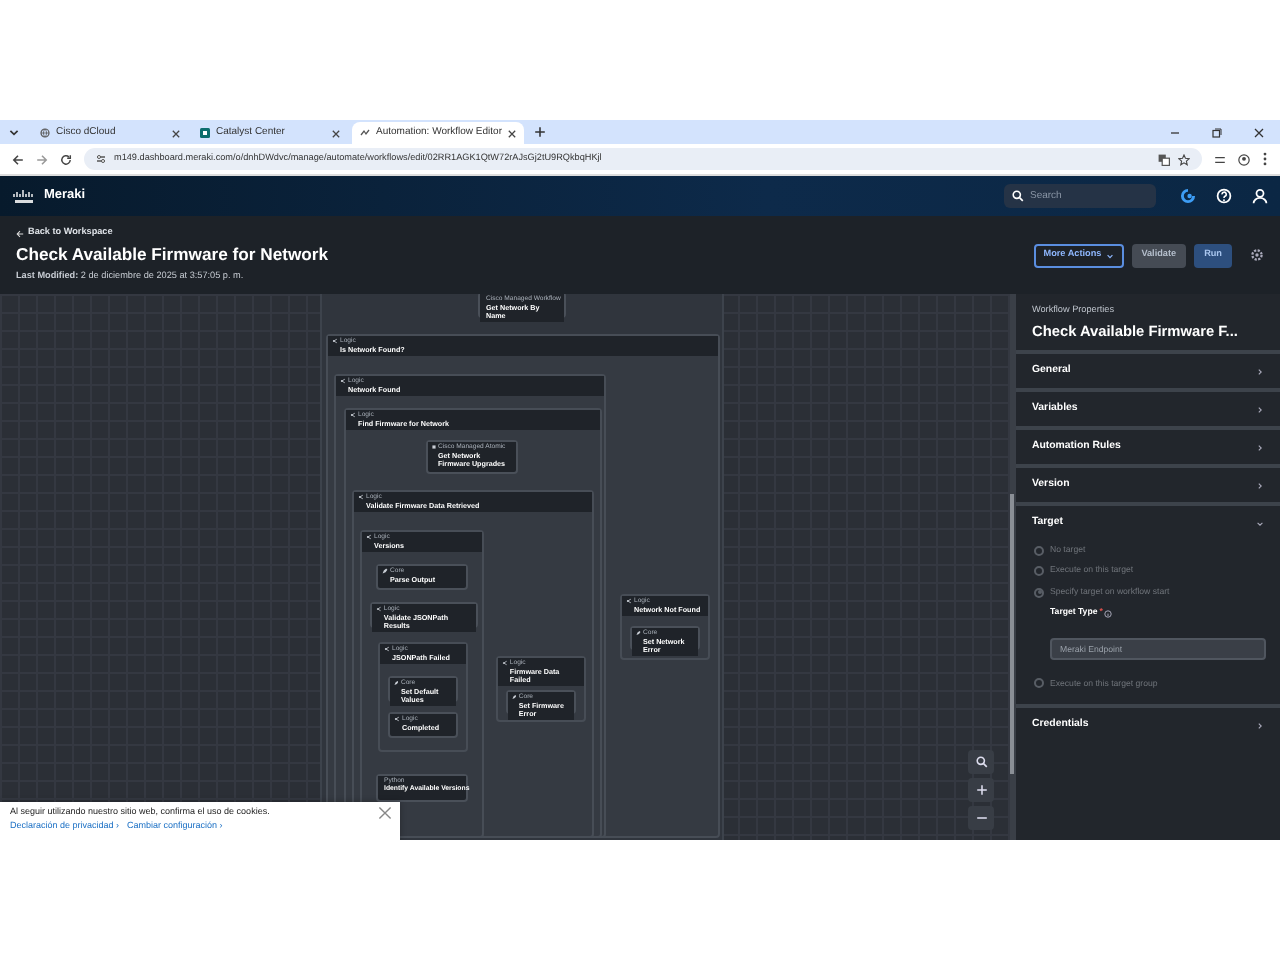  I want to click on site-info-icon, so click(101, 159).